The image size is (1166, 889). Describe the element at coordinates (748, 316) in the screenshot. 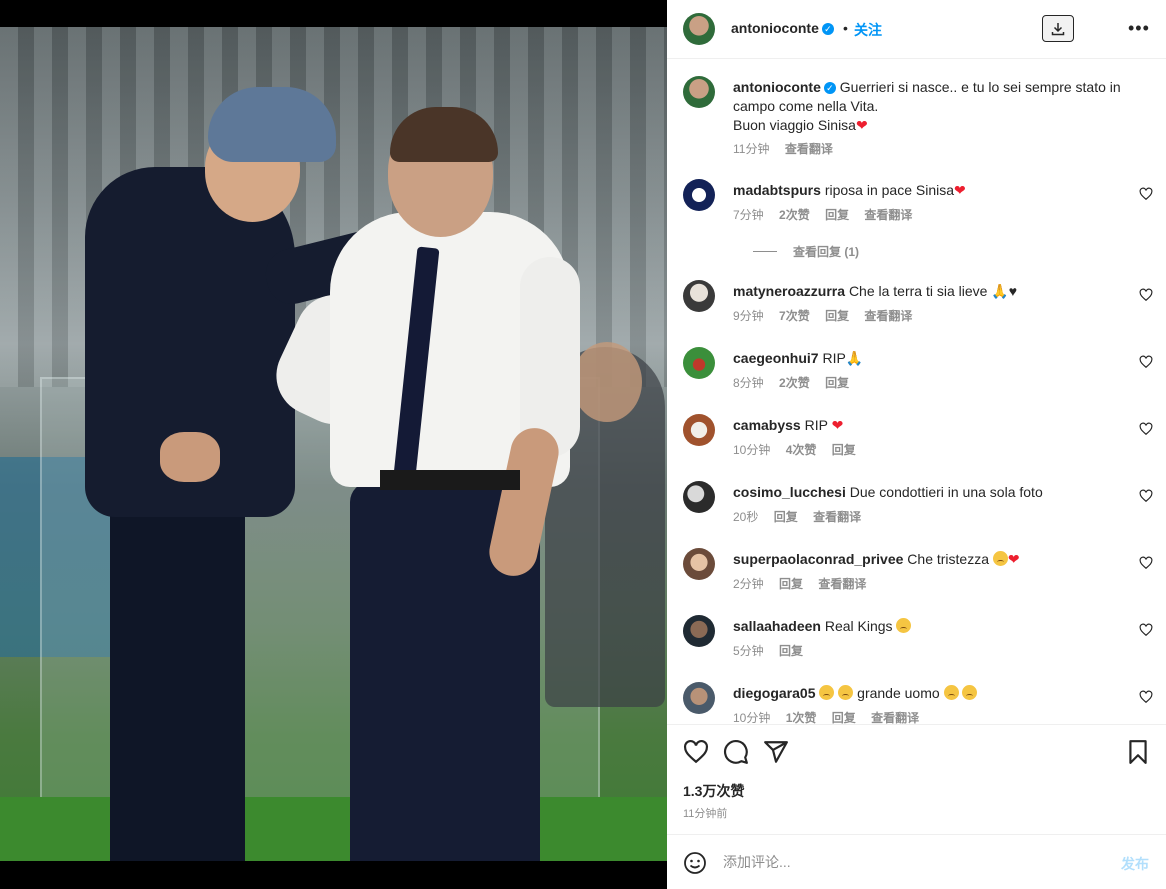

I see `comment-time: 9分钟` at that location.